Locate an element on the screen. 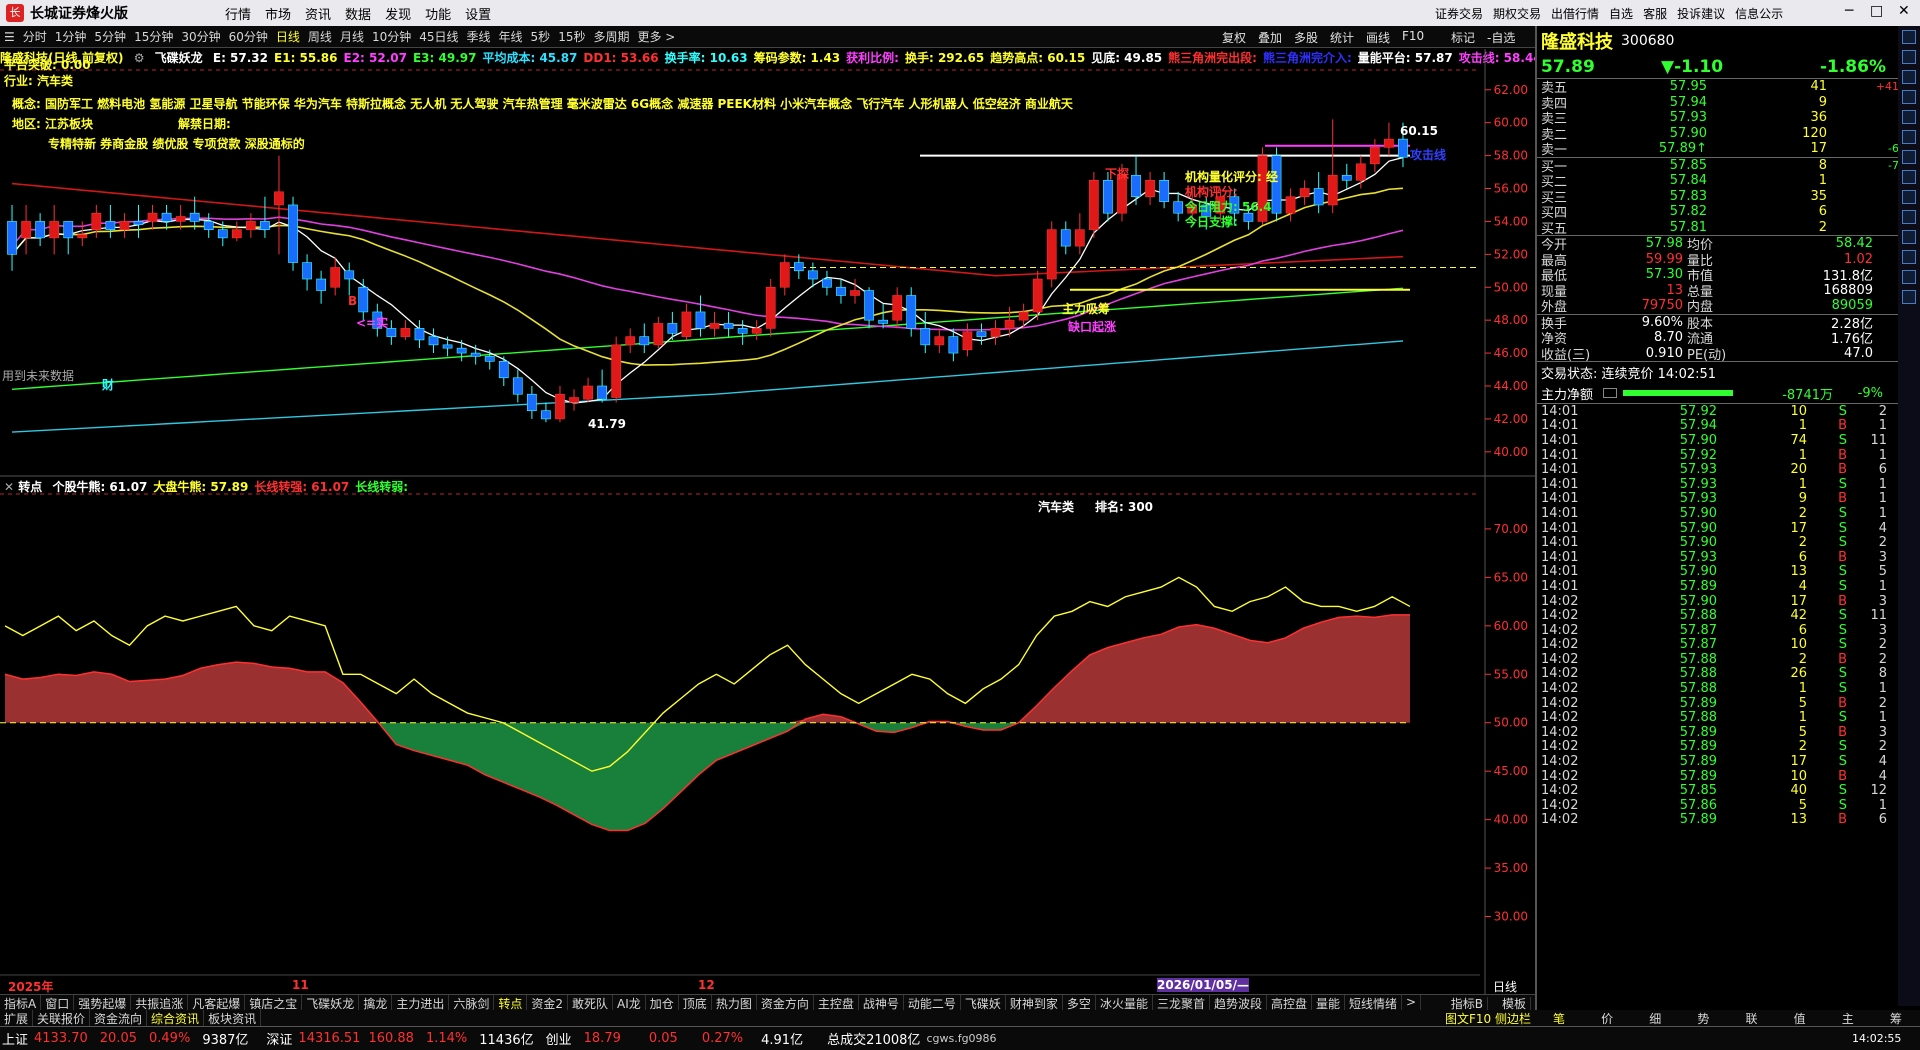 The height and width of the screenshot is (1050, 1920). stat-row: 外盘 79750 内盘 89059 is located at coordinates (1707, 307).